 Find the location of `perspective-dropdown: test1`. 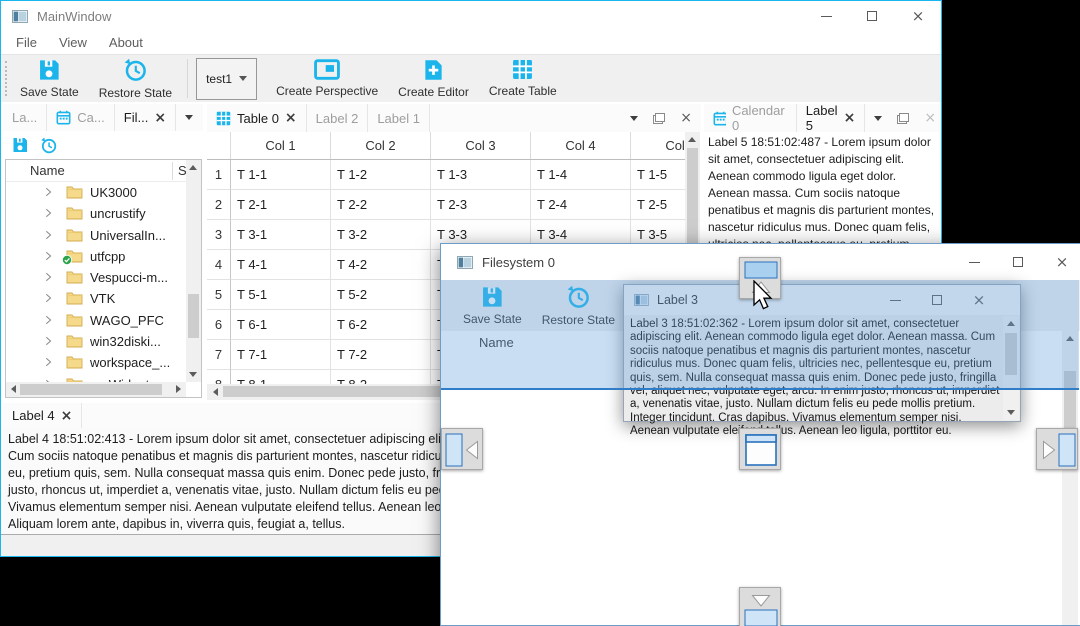

perspective-dropdown: test1 is located at coordinates (227, 78).